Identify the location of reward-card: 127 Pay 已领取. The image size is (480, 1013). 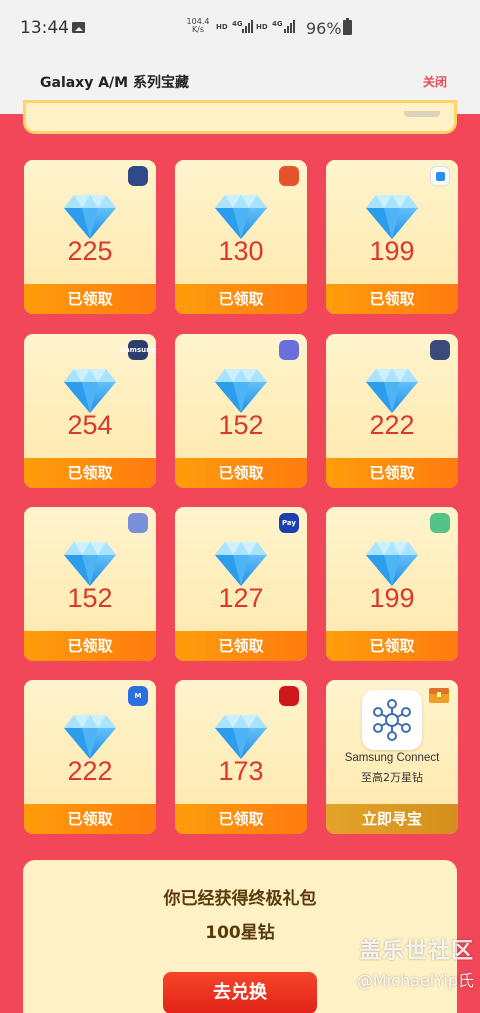
(241, 584).